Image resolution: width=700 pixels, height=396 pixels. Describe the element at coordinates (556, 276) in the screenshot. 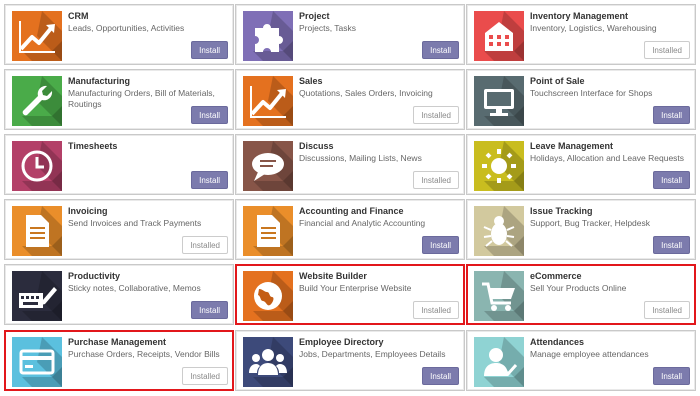

I see `app-title: eCommerce` at that location.